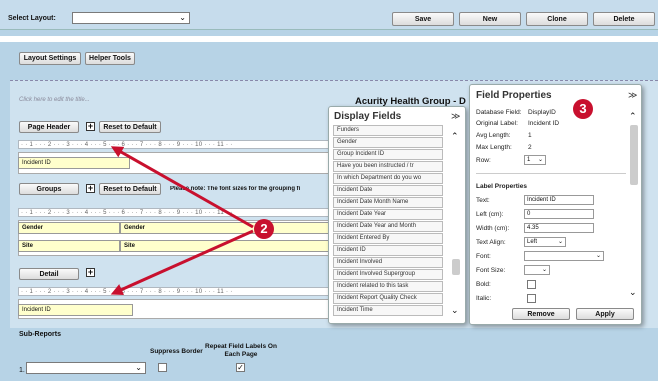 The width and height of the screenshot is (658, 381). I want to click on callout-arrows, so click(182, 221).